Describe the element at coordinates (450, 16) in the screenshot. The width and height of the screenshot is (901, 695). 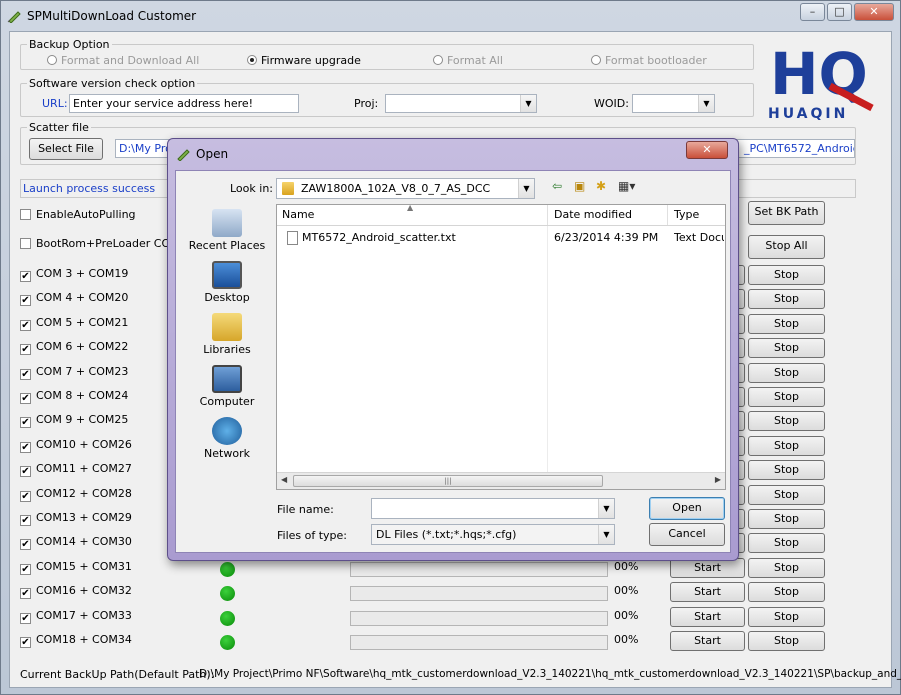
I see `title-bar: SPMultiDownLoad Customer – □ ✕` at that location.